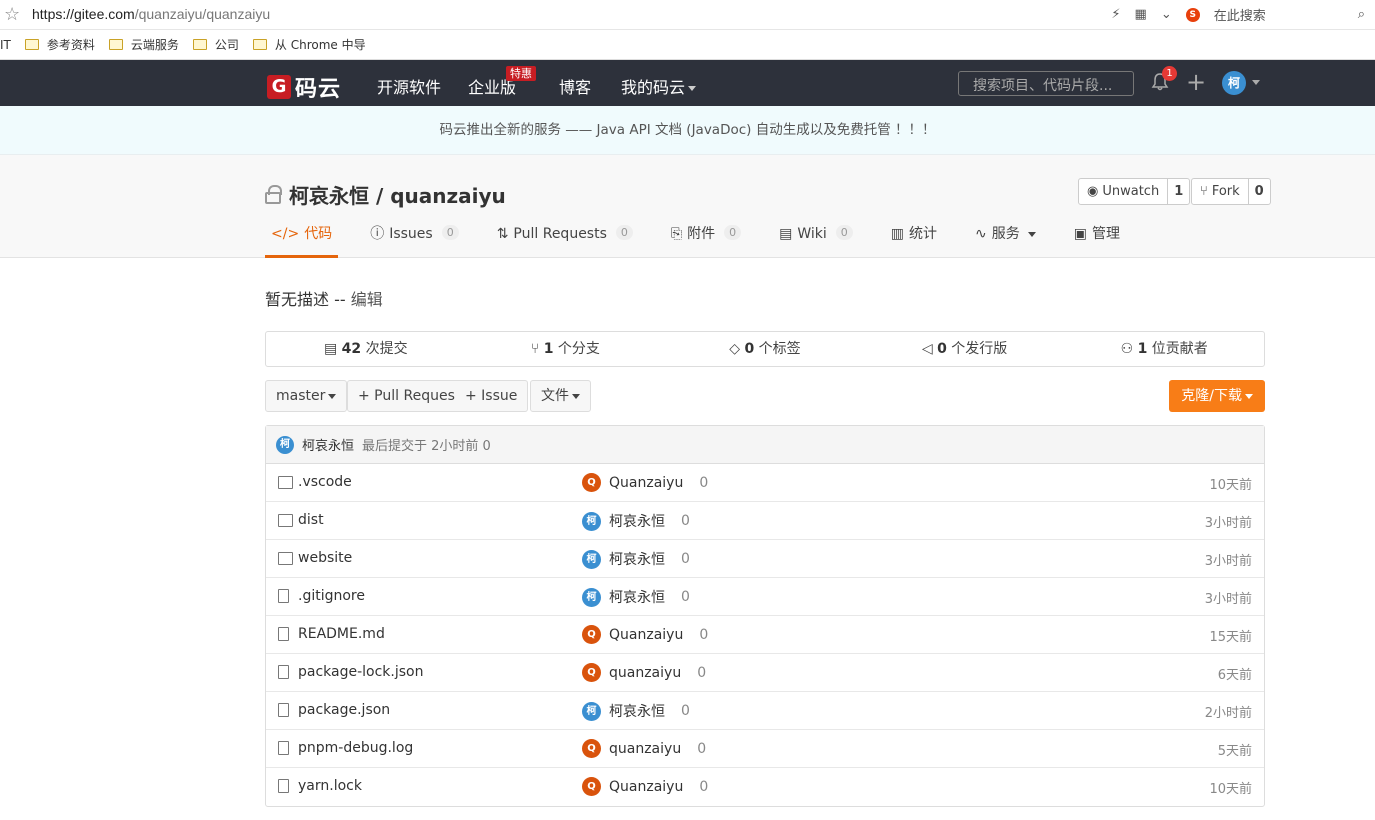  Describe the element at coordinates (765, 711) in the screenshot. I see `file-row: package.json 柯柯哀永恒 0 2小时前` at that location.